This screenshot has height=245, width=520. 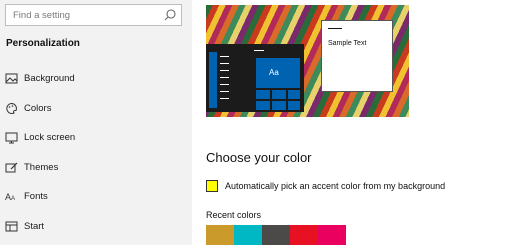 What do you see at coordinates (259, 157) in the screenshot?
I see `page-heading: Choose your color` at bounding box center [259, 157].